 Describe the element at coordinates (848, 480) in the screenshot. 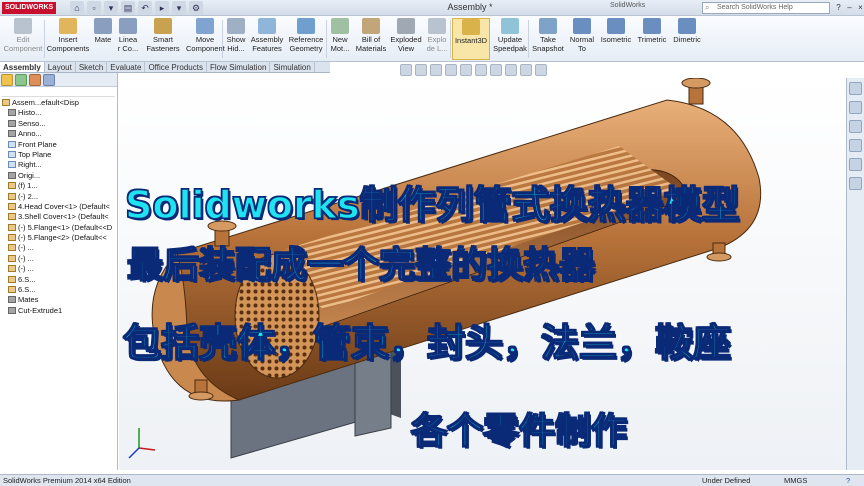

I see `quick-tips-help-icon: ?` at that location.